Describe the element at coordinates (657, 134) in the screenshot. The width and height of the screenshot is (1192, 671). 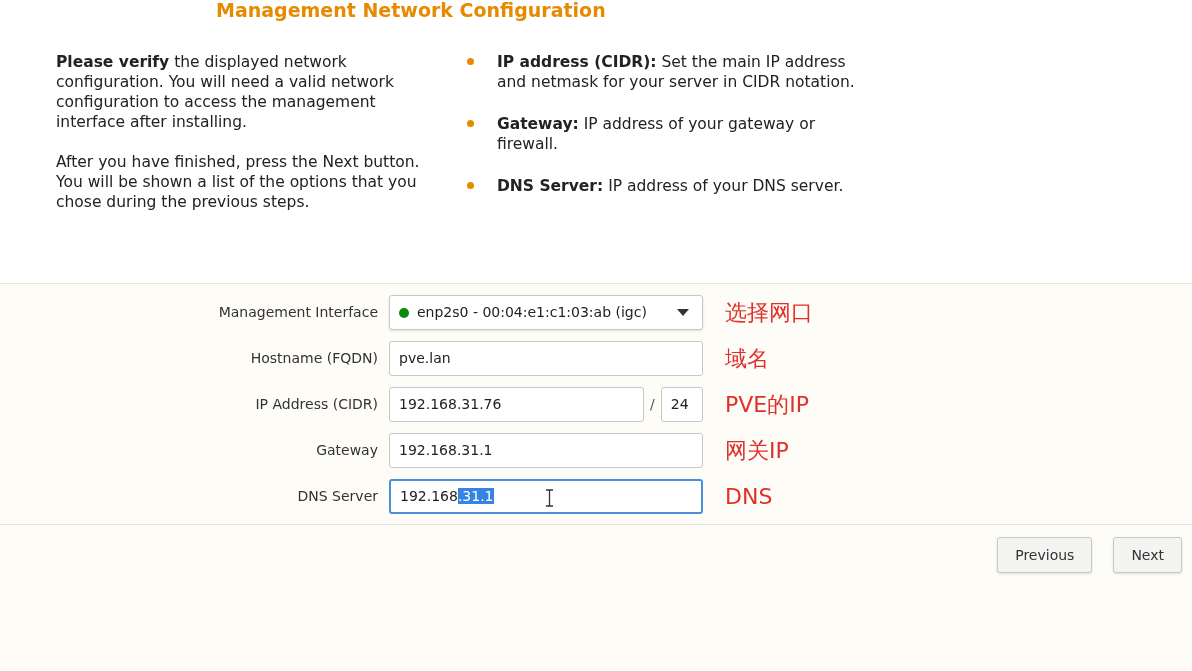
I see `bullet-text: Gateway: IP address of your gateway or firewall.` at that location.